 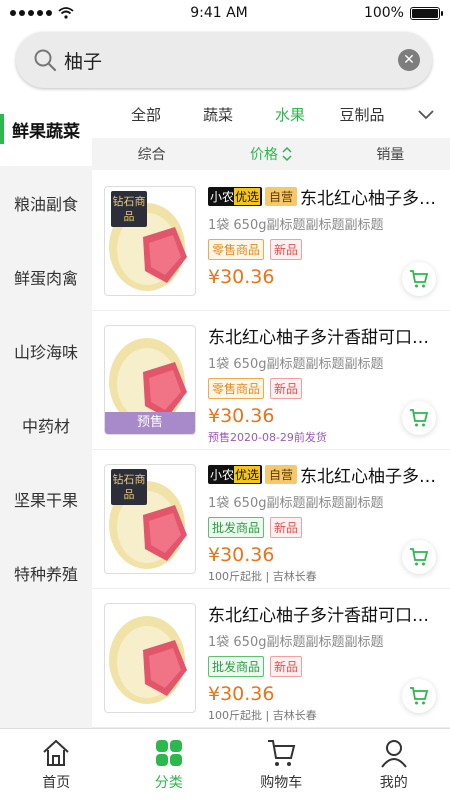 I want to click on sidebar-item-special-breeding: 特种养殖, so click(x=46, y=573).